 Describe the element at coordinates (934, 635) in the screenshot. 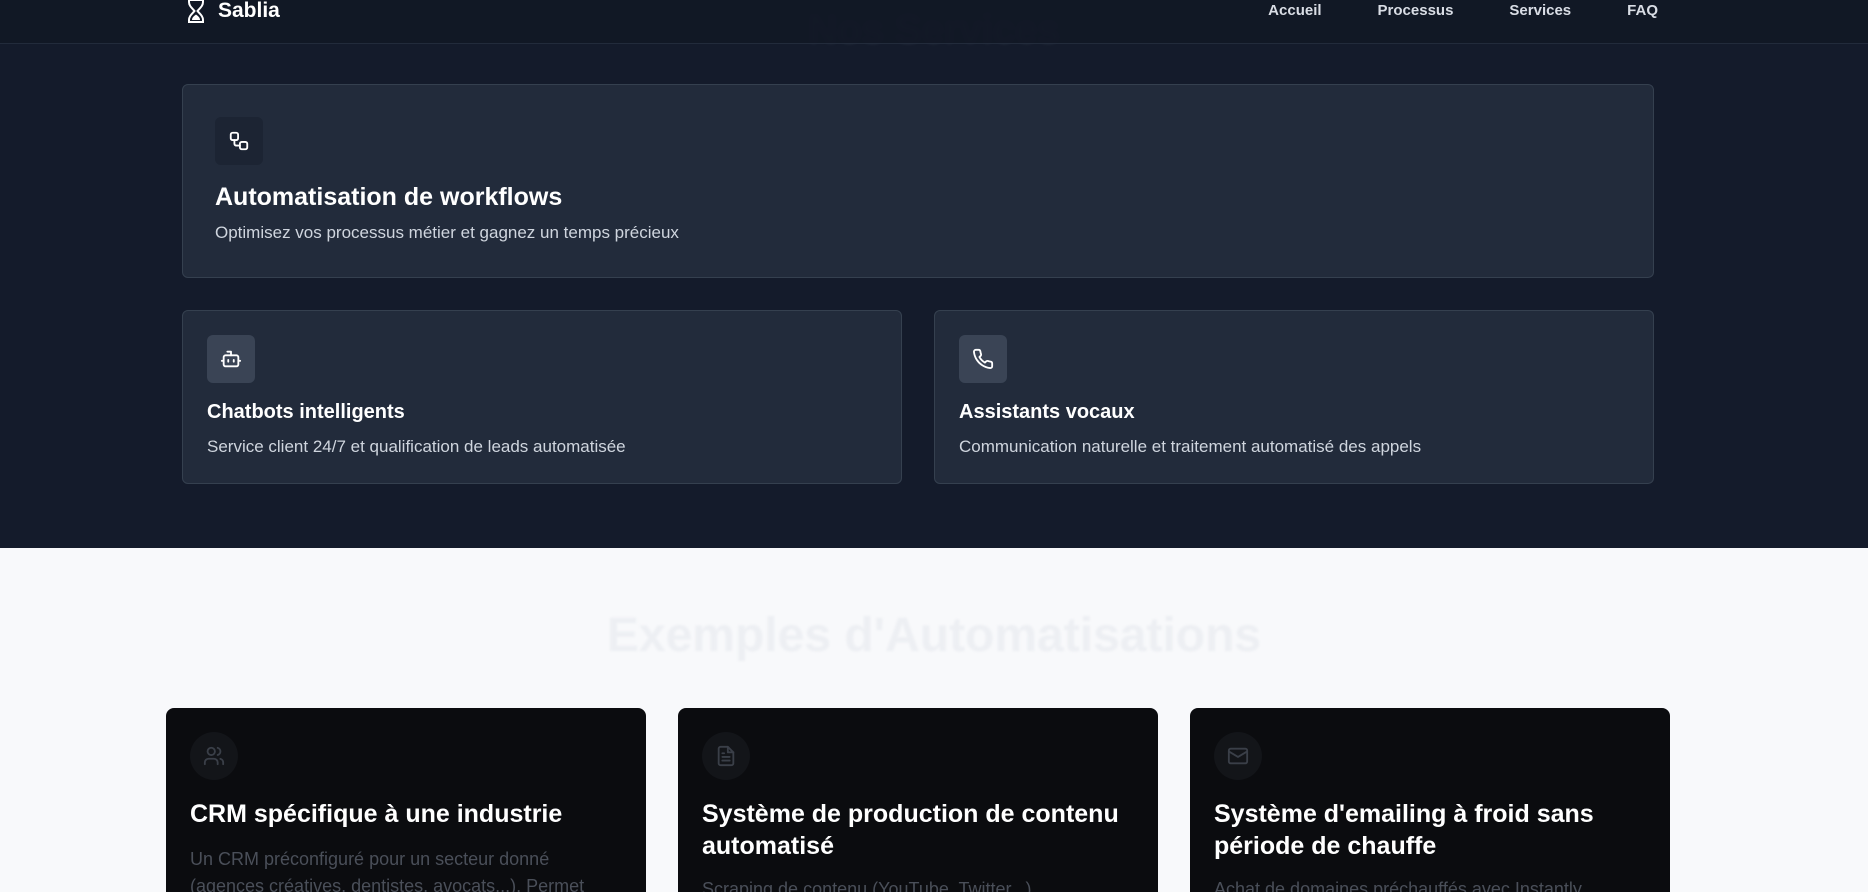

I see `examples-heading: Exemples d'Automatisations` at that location.